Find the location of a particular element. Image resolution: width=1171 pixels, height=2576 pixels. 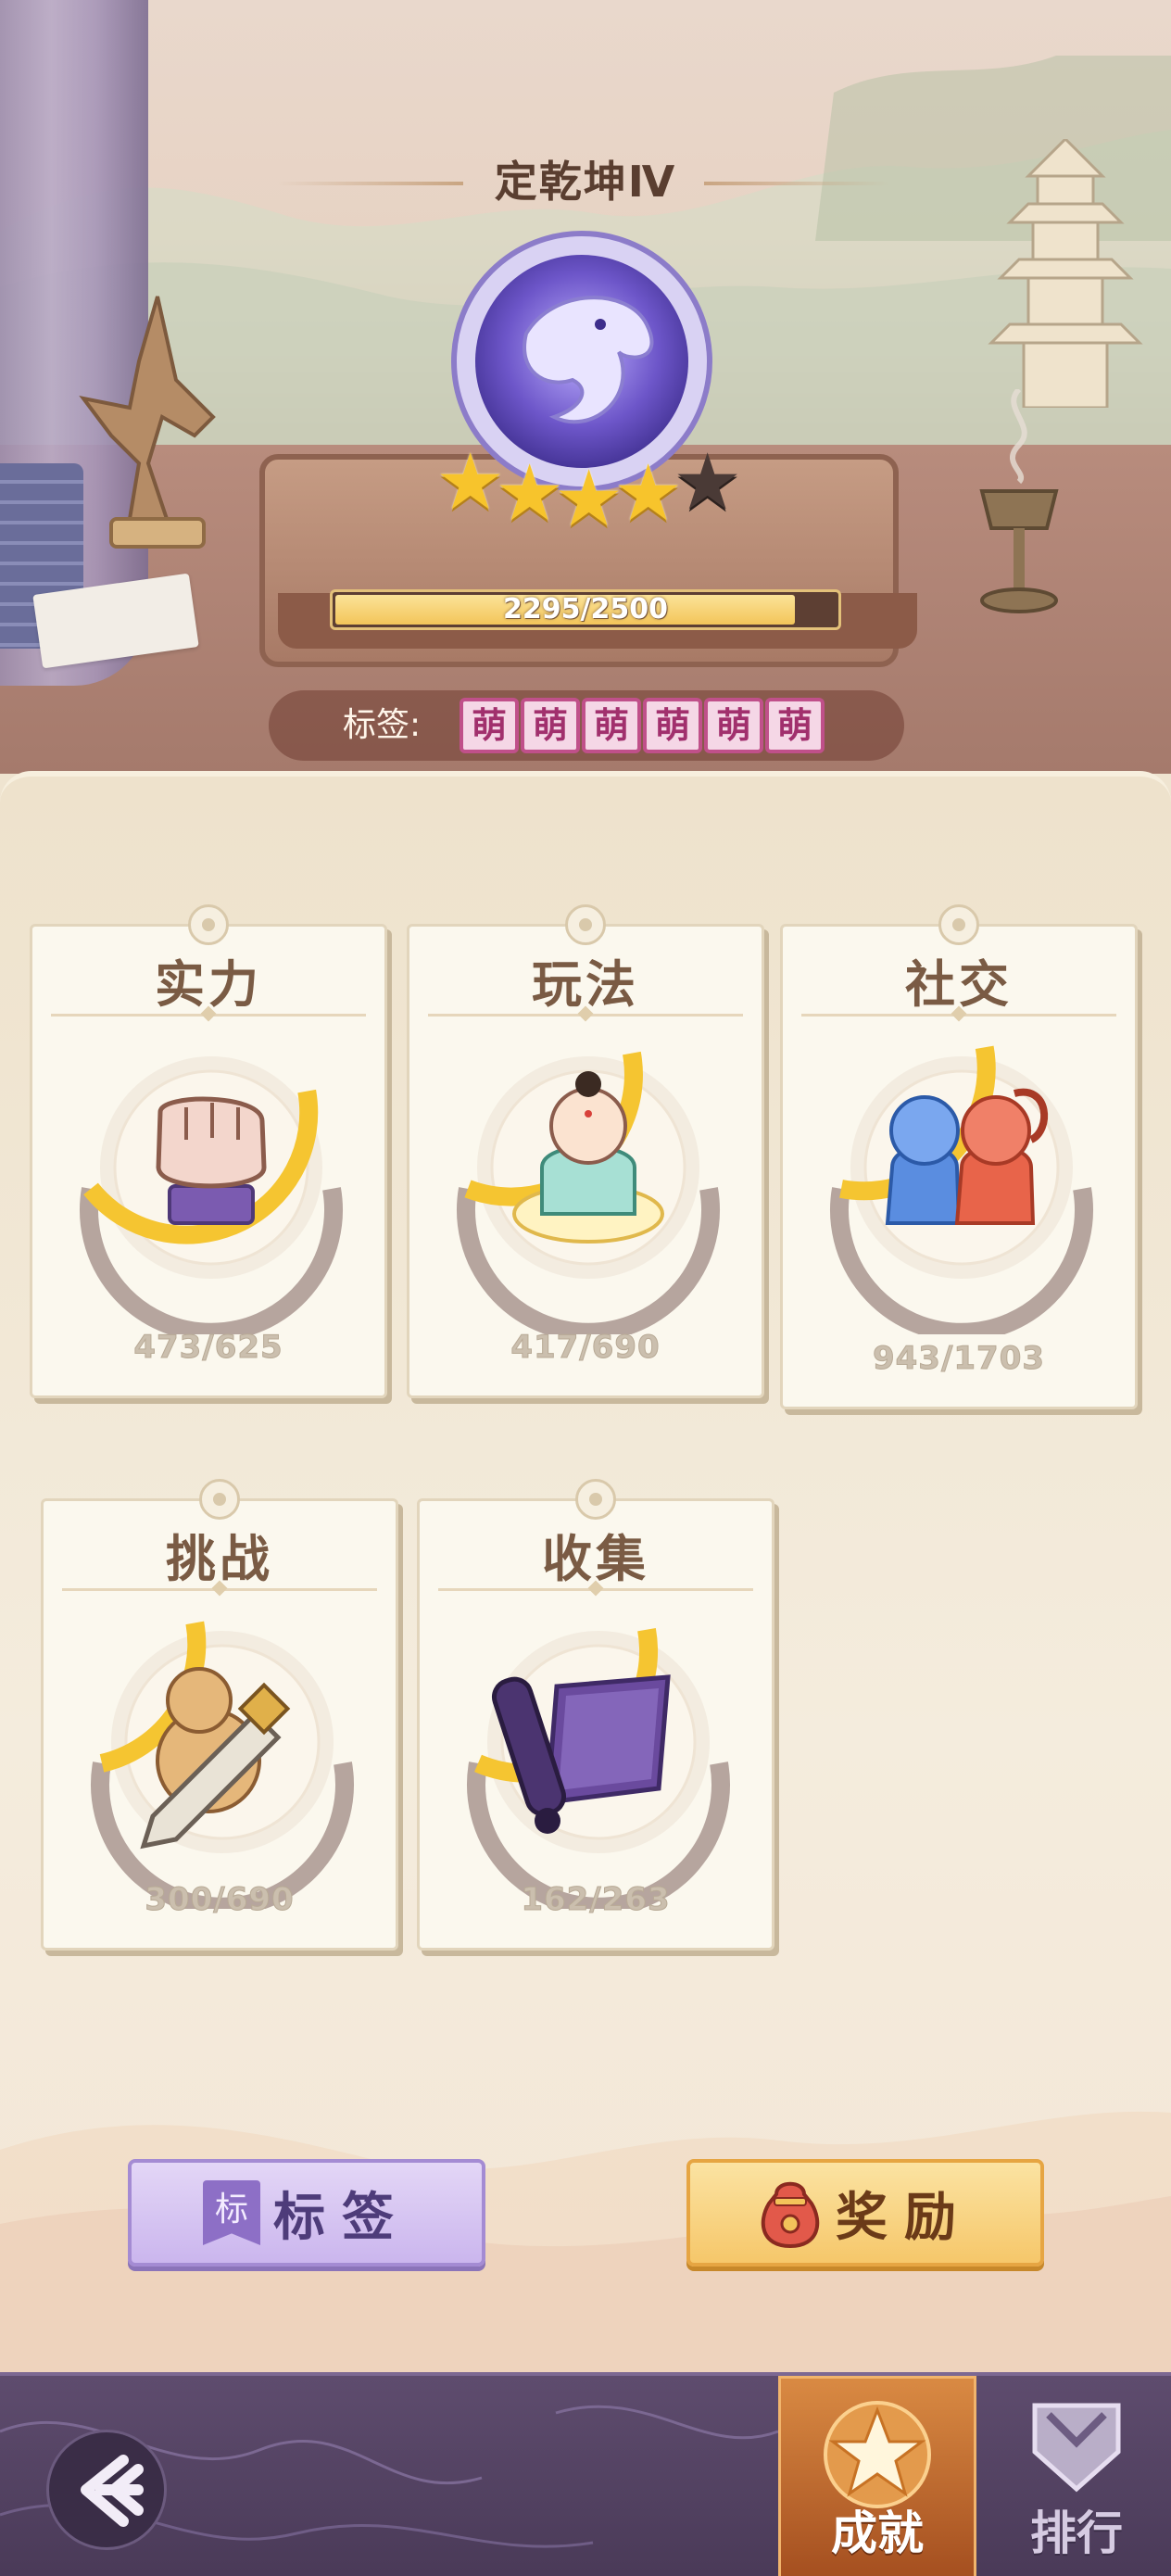

rank-progress-bar: 2295/2500 is located at coordinates (585, 610).